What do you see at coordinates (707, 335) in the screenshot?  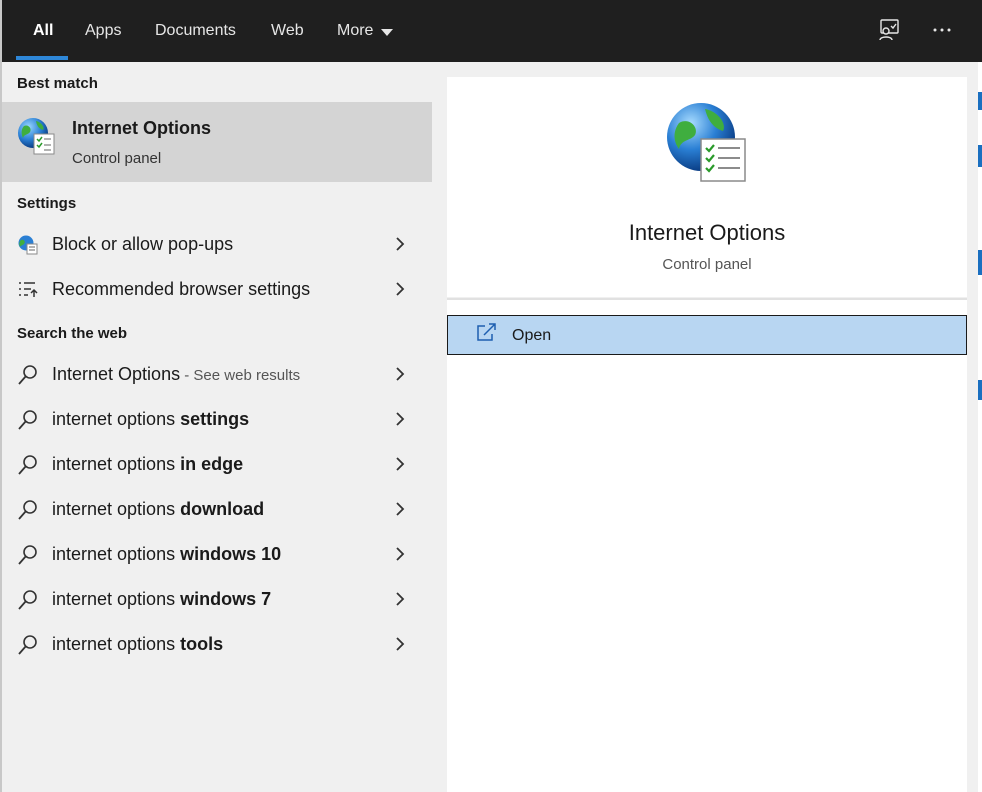 I see `open-button: Open` at bounding box center [707, 335].